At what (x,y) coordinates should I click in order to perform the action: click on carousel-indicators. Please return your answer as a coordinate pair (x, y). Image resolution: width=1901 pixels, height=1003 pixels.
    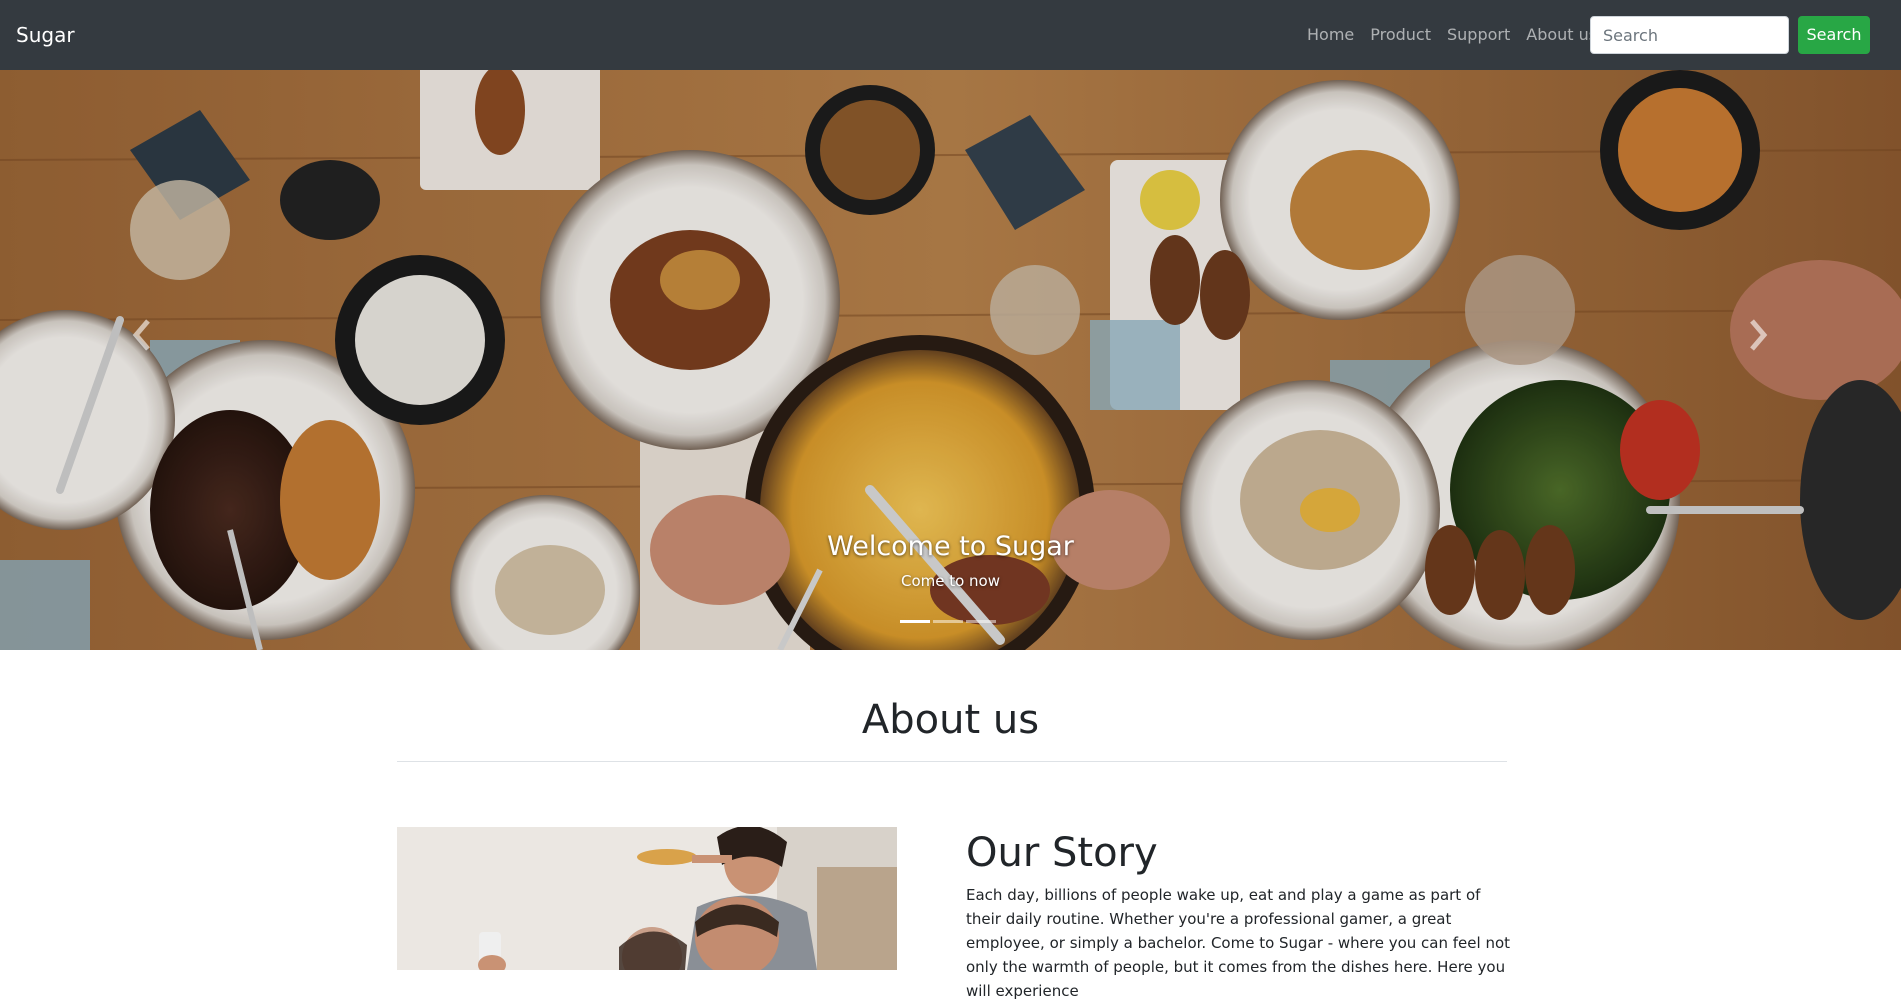
    Looking at the image, I should click on (948, 621).